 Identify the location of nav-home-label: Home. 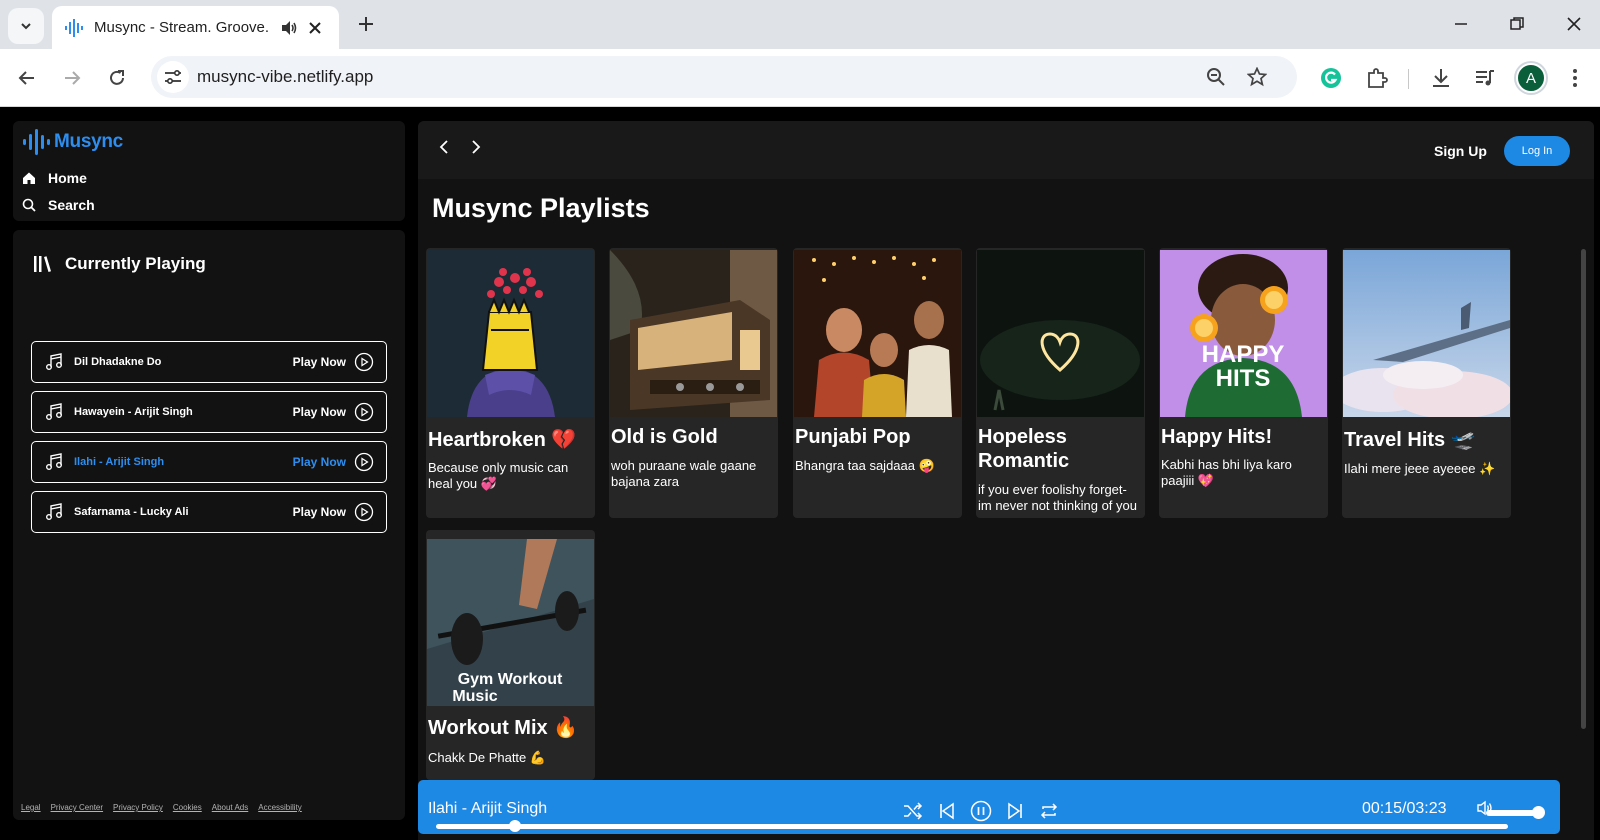
(67, 178).